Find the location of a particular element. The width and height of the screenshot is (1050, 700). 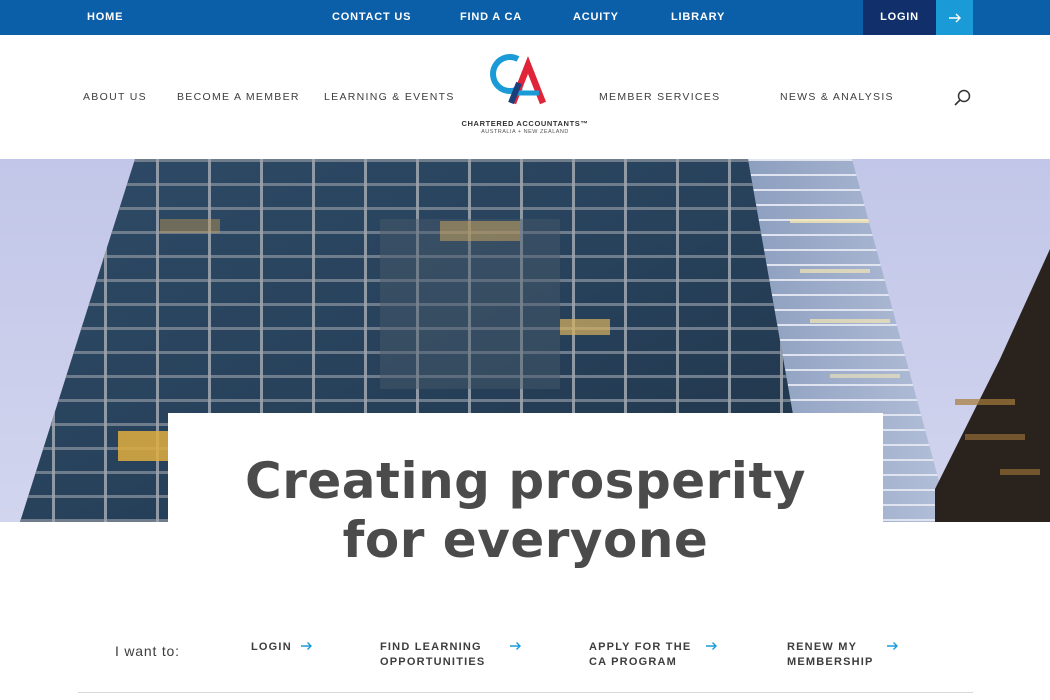

nav-learning-events: LEARNING & EVENTS is located at coordinates (389, 97).